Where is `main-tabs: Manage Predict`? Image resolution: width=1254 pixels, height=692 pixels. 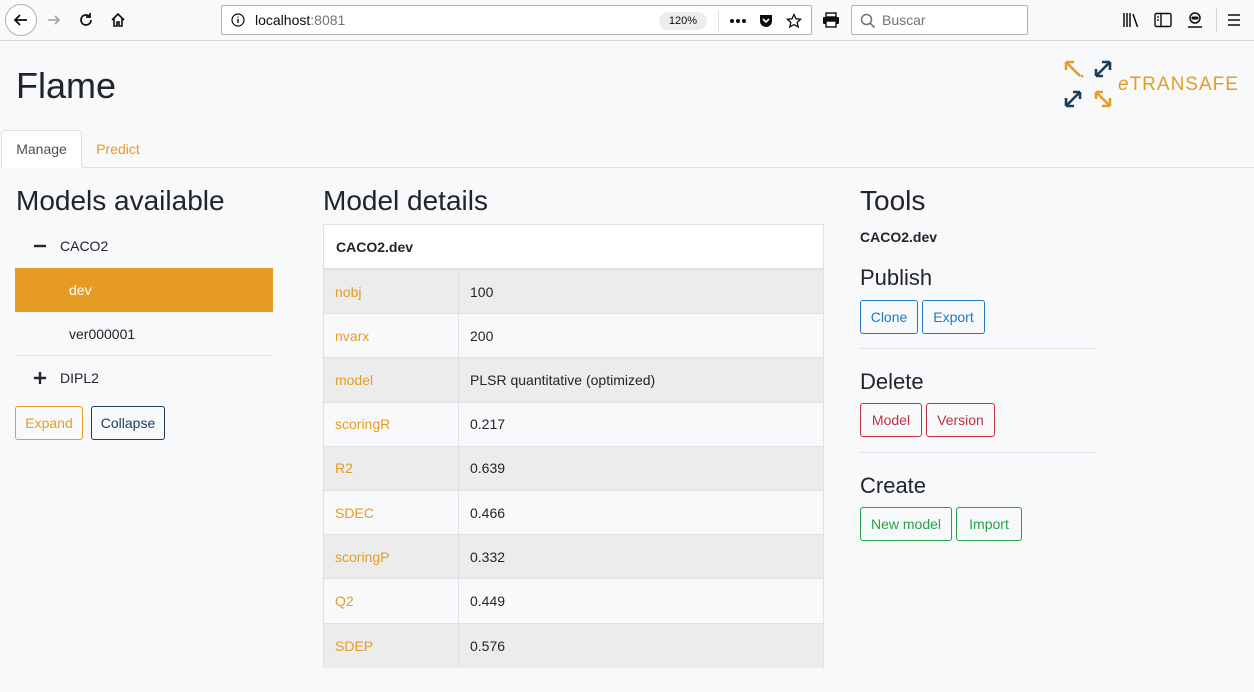
main-tabs: Manage Predict is located at coordinates (627, 149).